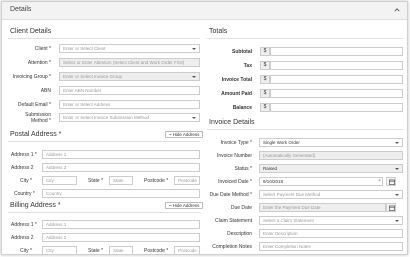  Describe the element at coordinates (26, 251) in the screenshot. I see `billing-city-label: City *` at that location.